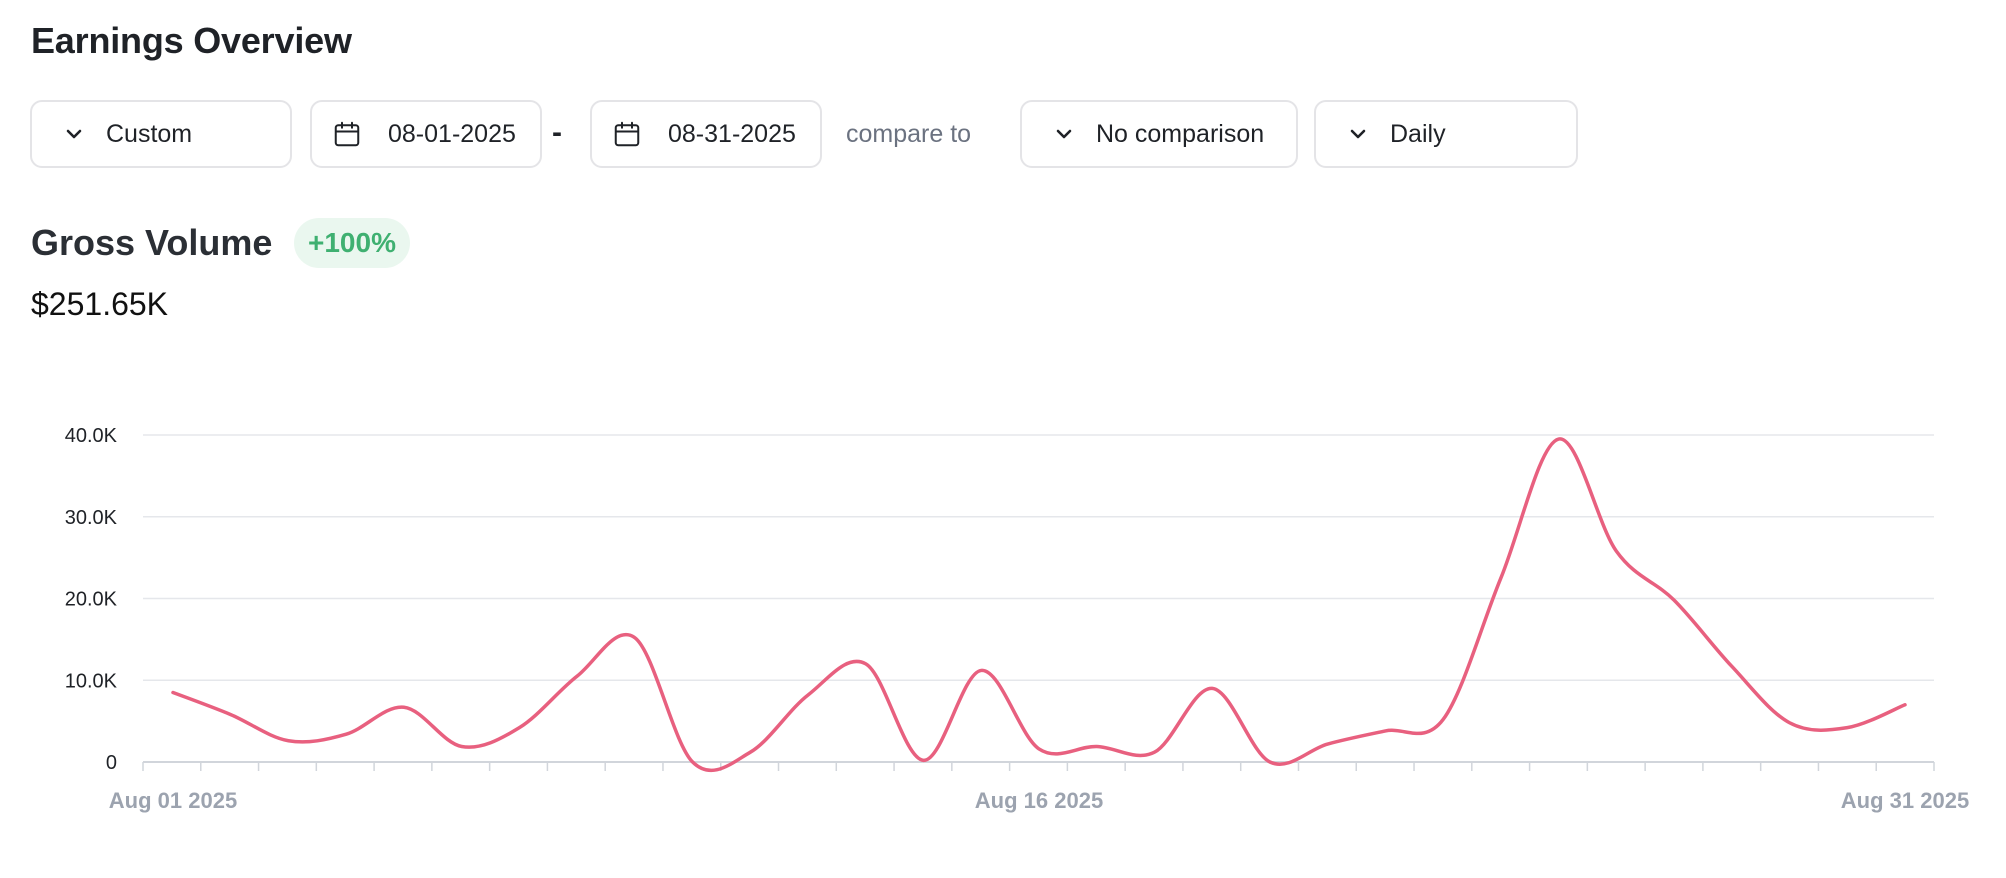 This screenshot has height=878, width=2006. I want to click on interval-dropdown: Daily, so click(1446, 134).